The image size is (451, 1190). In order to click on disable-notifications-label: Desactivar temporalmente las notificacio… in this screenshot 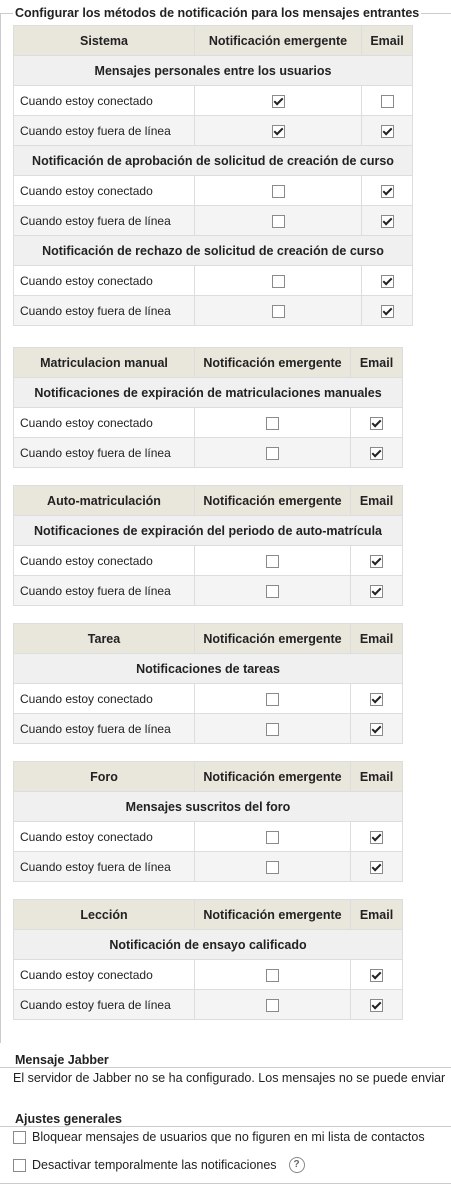, I will do `click(154, 1165)`.